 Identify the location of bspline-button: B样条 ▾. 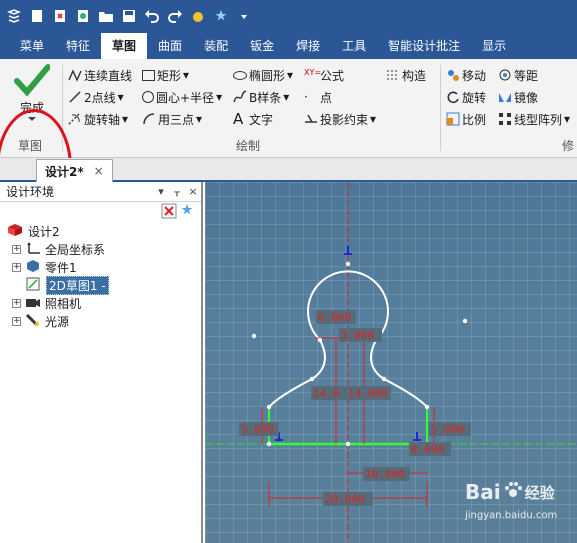
(261, 97).